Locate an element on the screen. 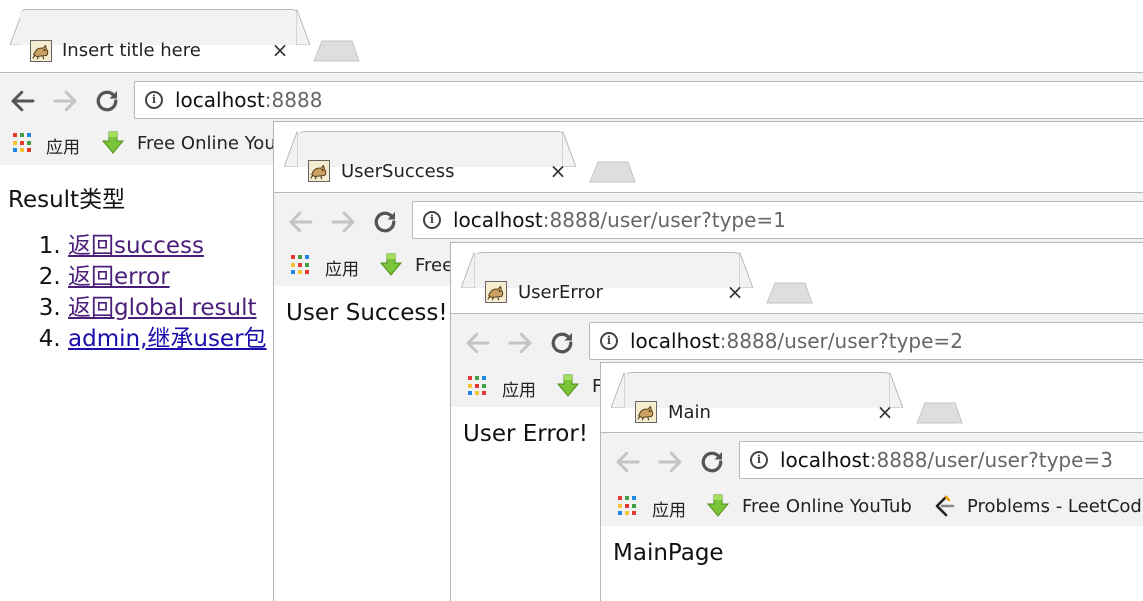 The height and width of the screenshot is (601, 1143). address-bar: i localhost:8888/user/user?type=1 is located at coordinates (777, 220).